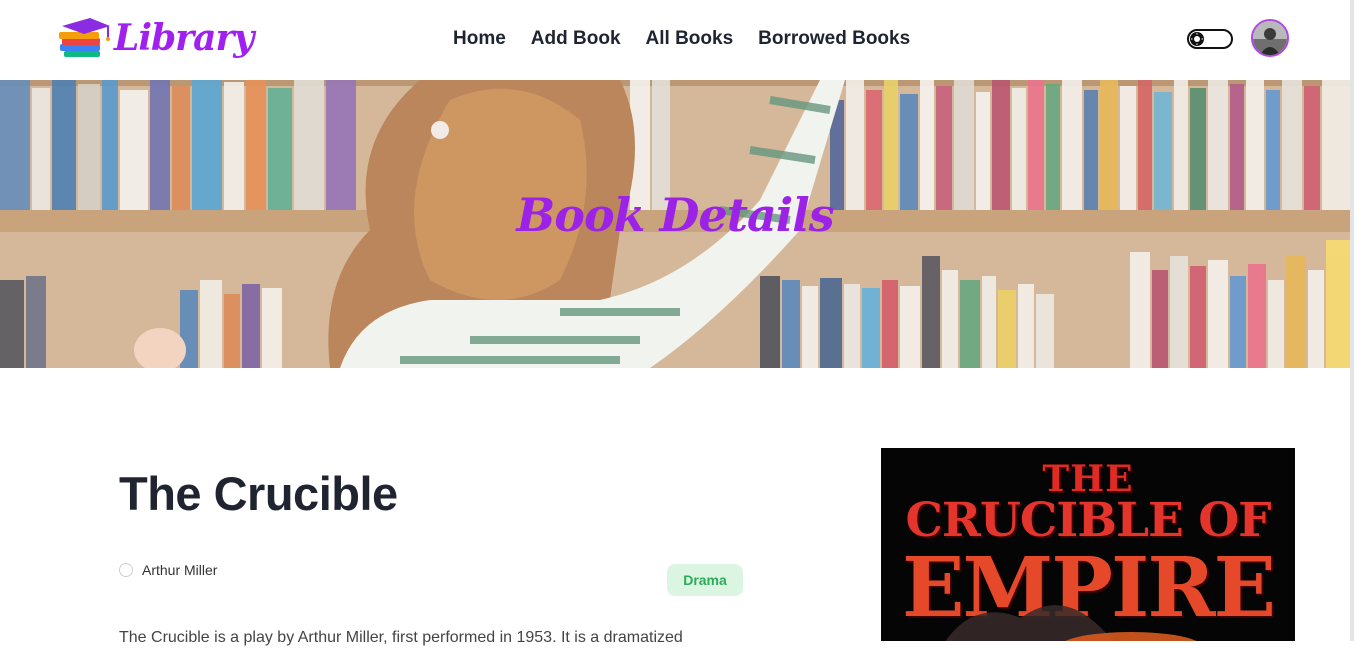  What do you see at coordinates (576, 39) in the screenshot?
I see `nav-add-book: Add Book` at bounding box center [576, 39].